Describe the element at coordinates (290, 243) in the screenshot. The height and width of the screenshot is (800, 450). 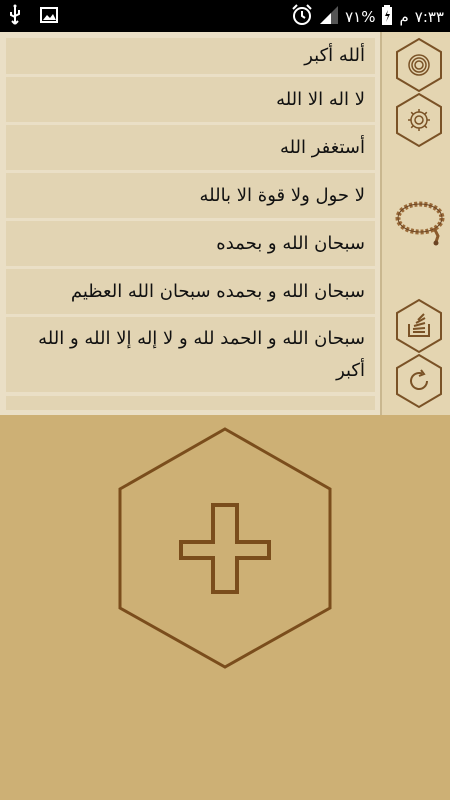
I see `dhikr-text: سبحان الله و بحمده` at that location.